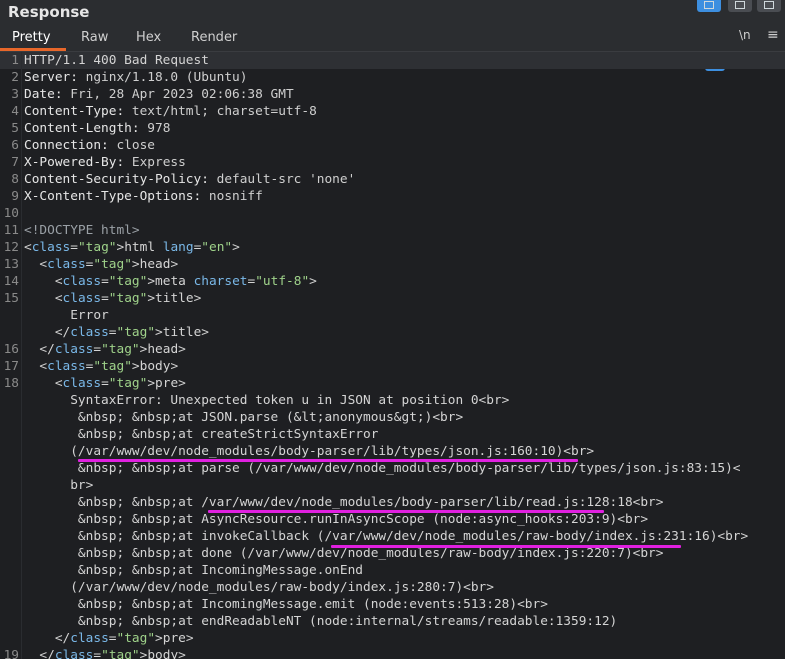 The height and width of the screenshot is (659, 785). What do you see at coordinates (11, 264) in the screenshot?
I see `line-number: 13` at bounding box center [11, 264].